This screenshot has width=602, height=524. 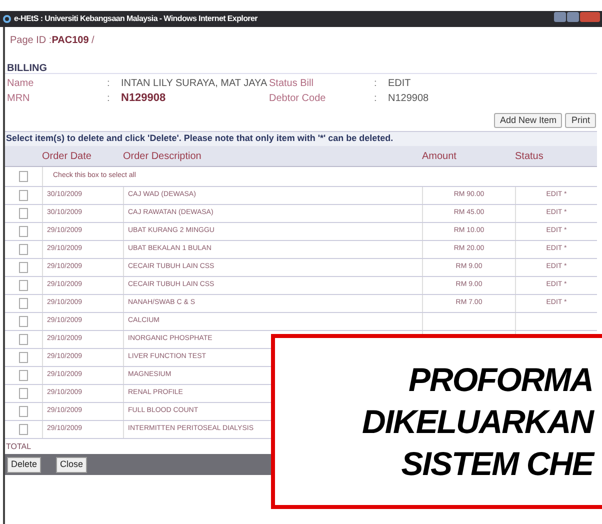 I want to click on annotation-text: DIKELUARKAN, so click(x=477, y=421).